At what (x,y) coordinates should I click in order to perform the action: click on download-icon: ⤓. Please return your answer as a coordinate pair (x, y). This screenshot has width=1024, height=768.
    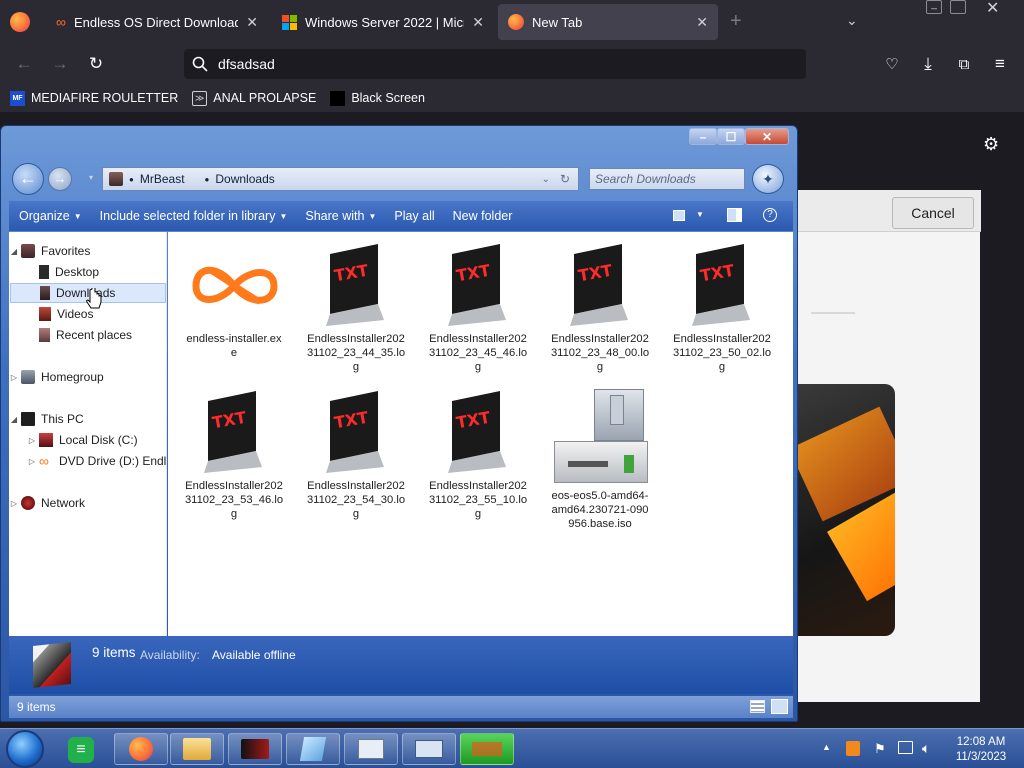
    Looking at the image, I should click on (928, 64).